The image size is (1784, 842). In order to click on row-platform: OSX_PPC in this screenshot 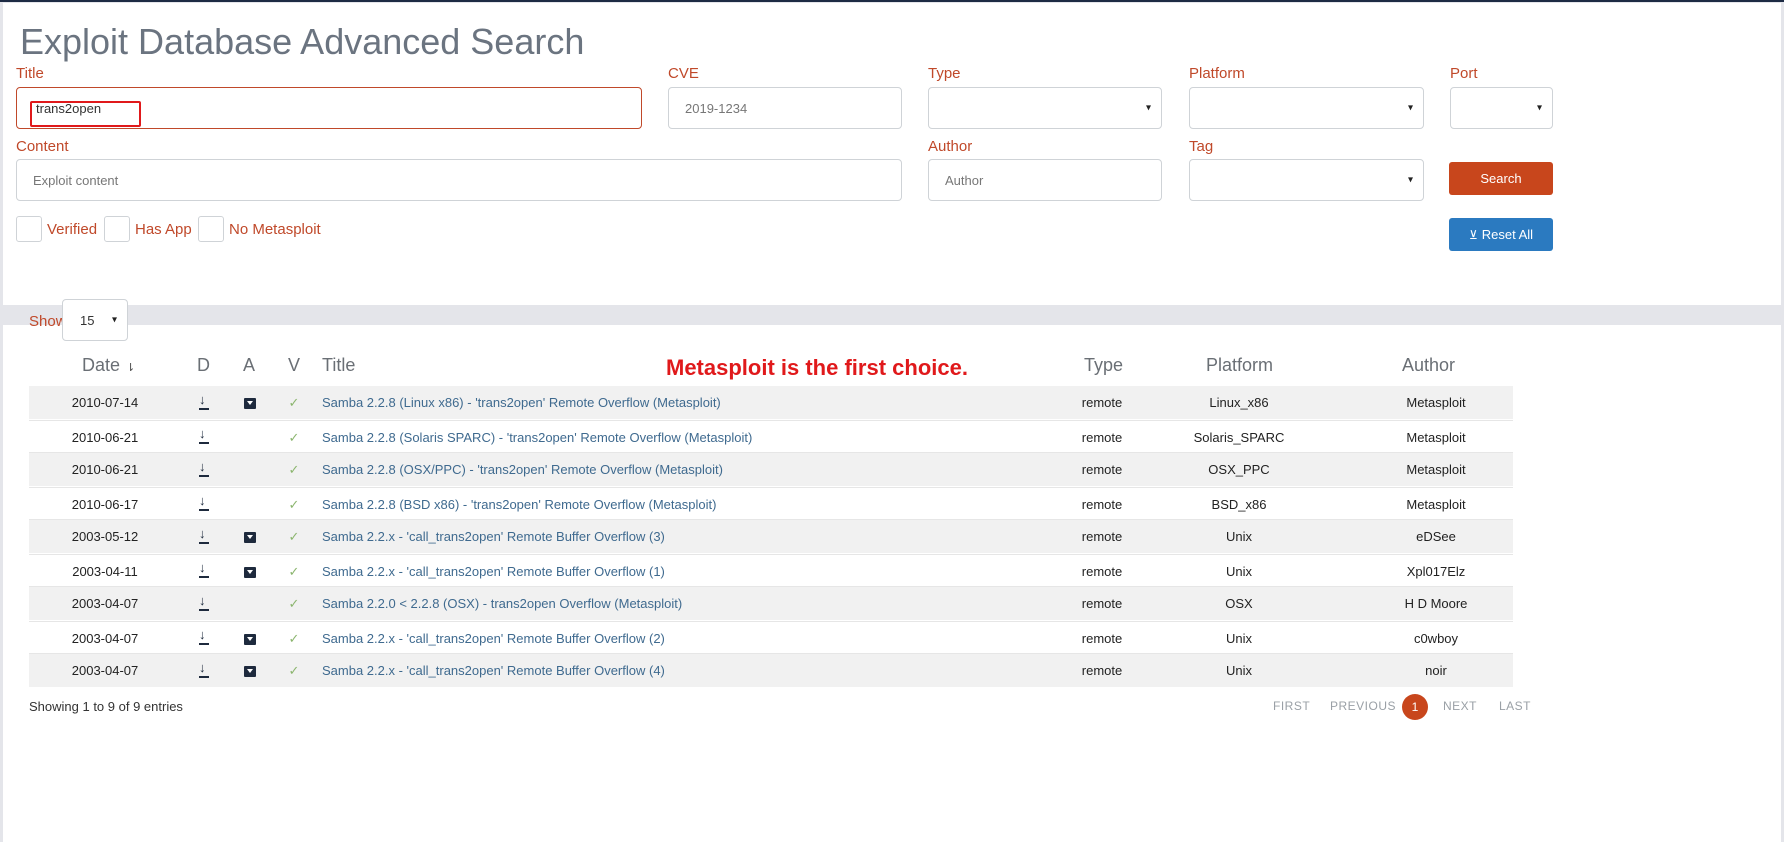, I will do `click(1239, 469)`.